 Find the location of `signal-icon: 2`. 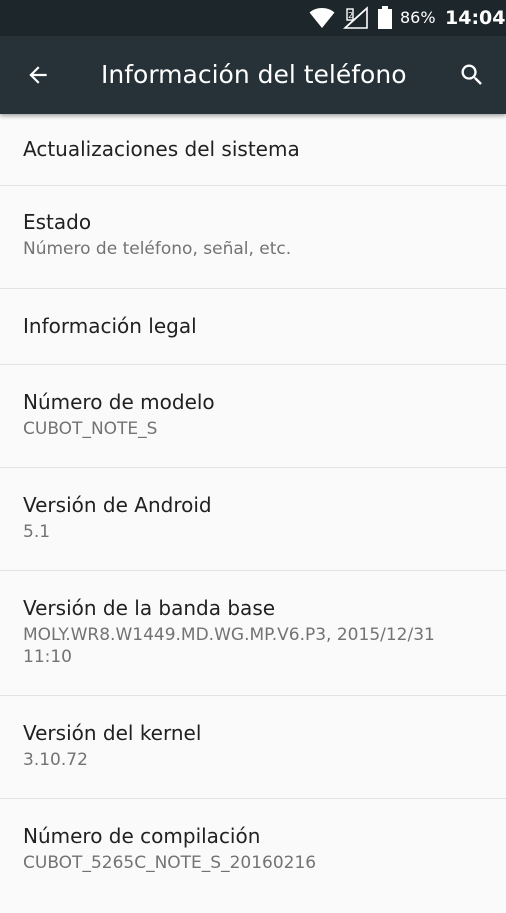

signal-icon: 2 is located at coordinates (355, 17).